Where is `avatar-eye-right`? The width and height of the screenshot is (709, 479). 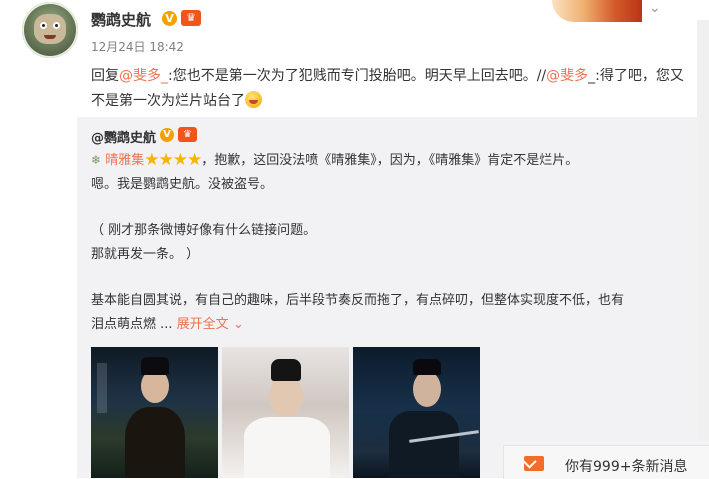 avatar-eye-right is located at coordinates (56, 25).